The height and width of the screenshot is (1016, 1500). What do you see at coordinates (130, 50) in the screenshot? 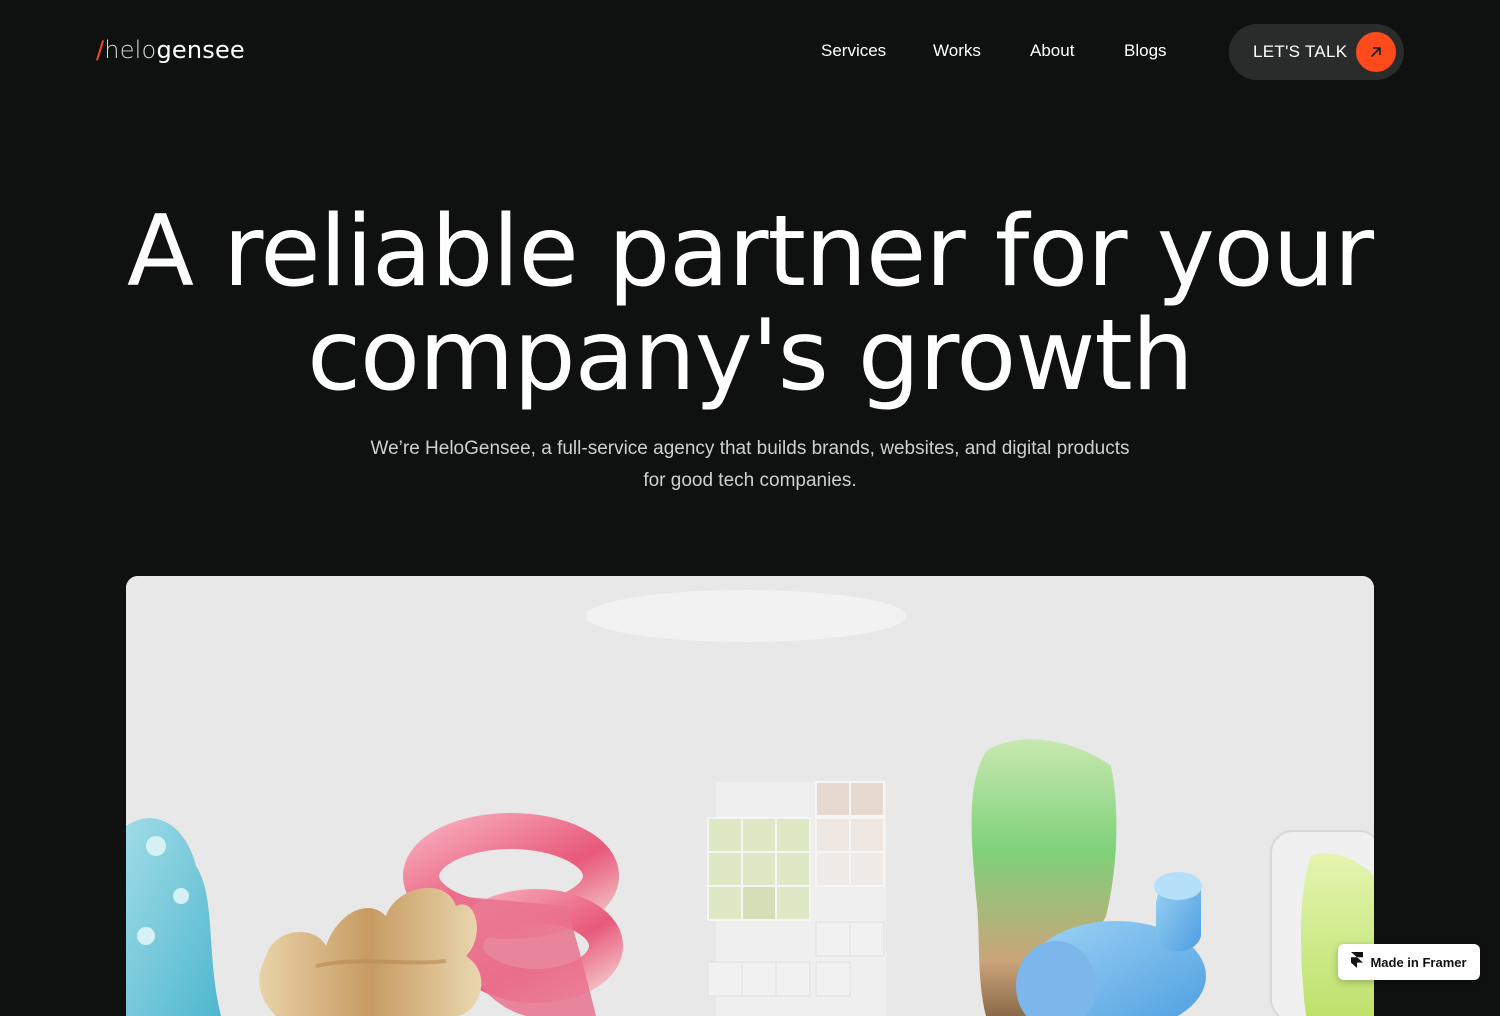
I see `logo-part-helo: helo` at bounding box center [130, 50].